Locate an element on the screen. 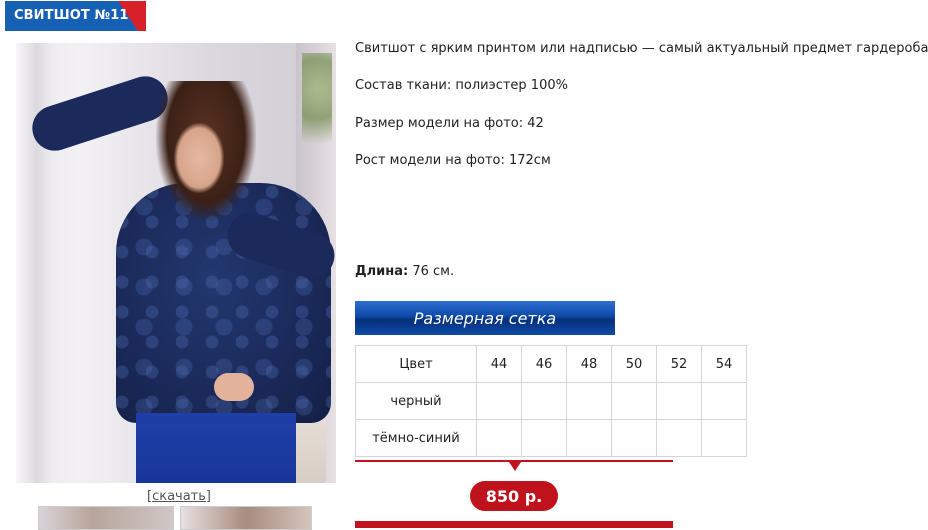 The image size is (928, 530). table-header-cell: 52 is located at coordinates (679, 364).